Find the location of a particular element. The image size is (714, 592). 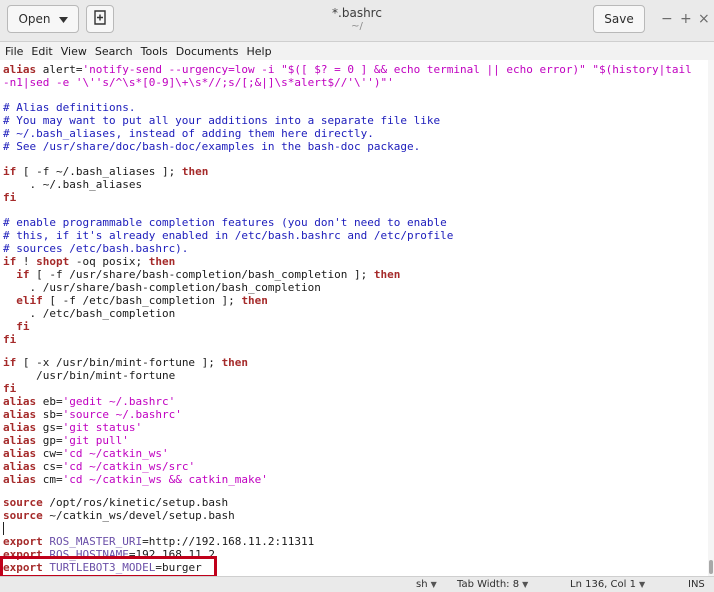

window-title: *.bashrc is located at coordinates (357, 13).